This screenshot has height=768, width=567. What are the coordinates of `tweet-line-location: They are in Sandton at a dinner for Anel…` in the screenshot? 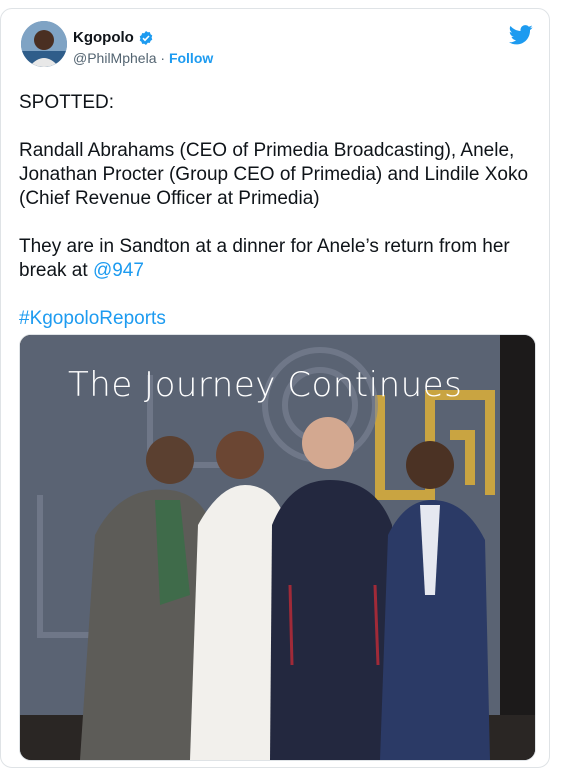 It's located at (275, 259).